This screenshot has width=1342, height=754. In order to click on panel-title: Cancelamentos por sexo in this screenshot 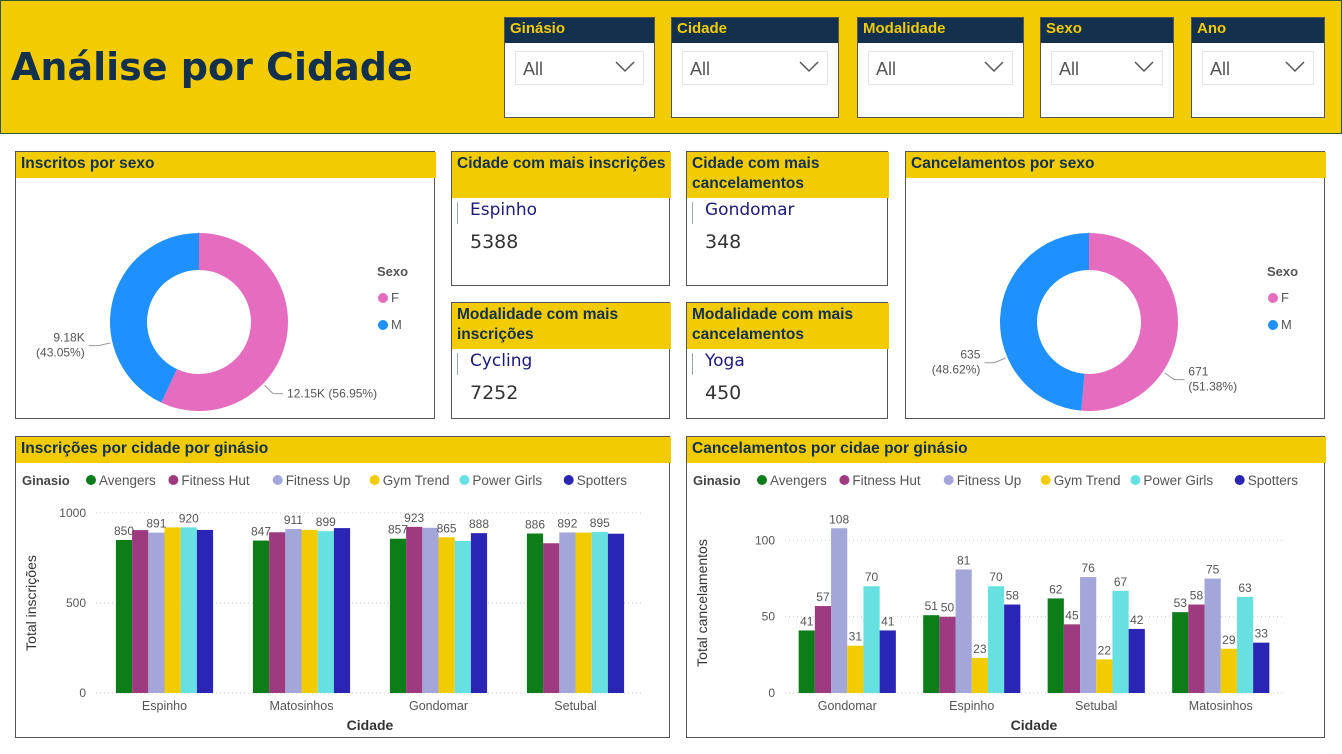, I will do `click(1116, 165)`.